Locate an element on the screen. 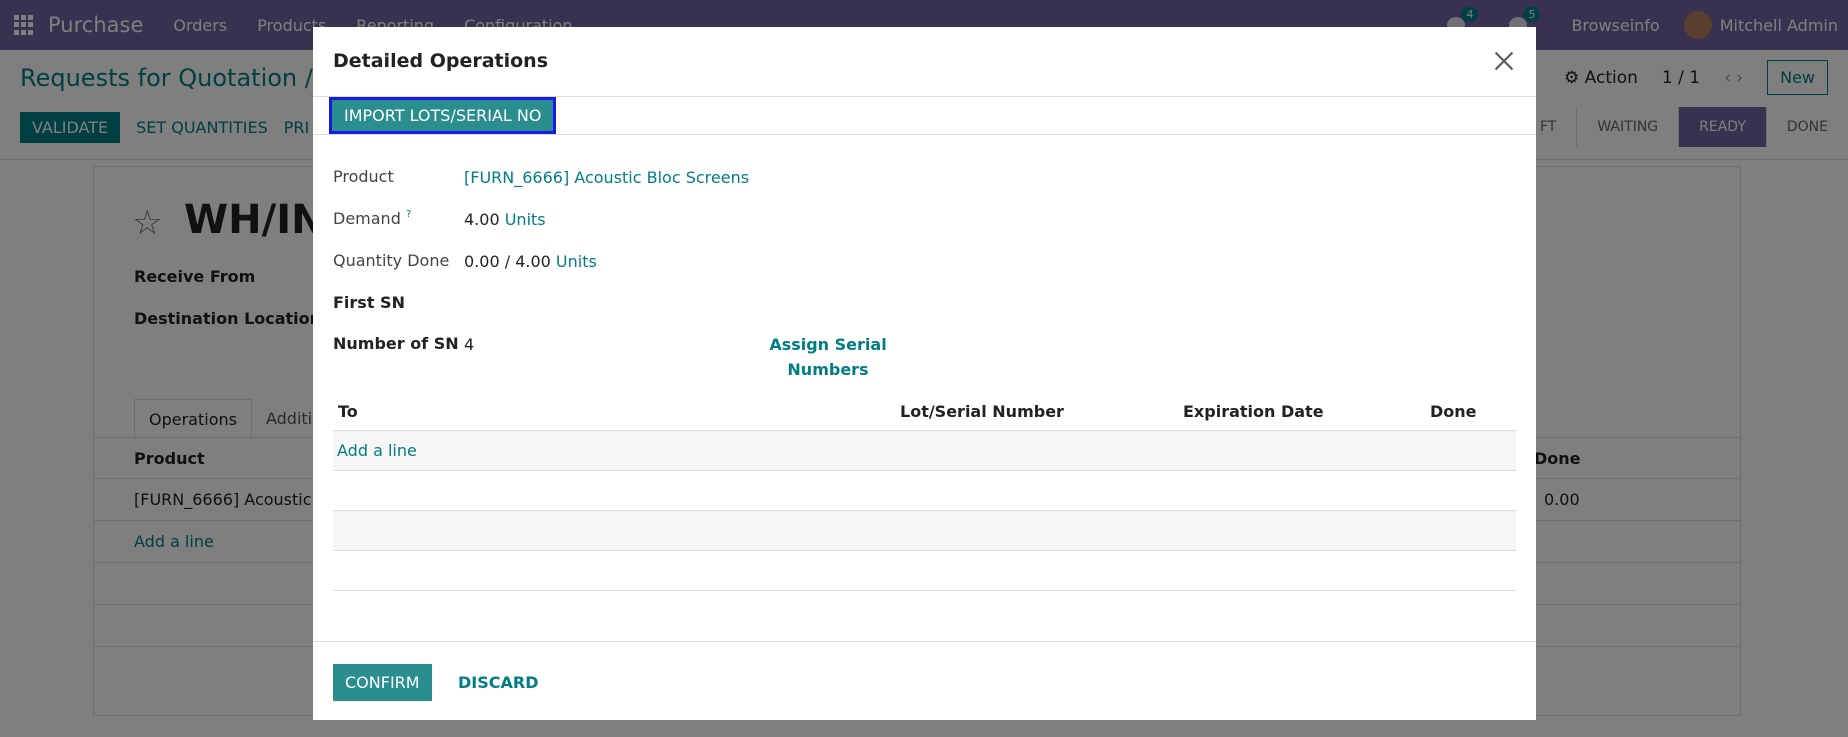  col-expiration-date: Expiration Date is located at coordinates (1253, 411).